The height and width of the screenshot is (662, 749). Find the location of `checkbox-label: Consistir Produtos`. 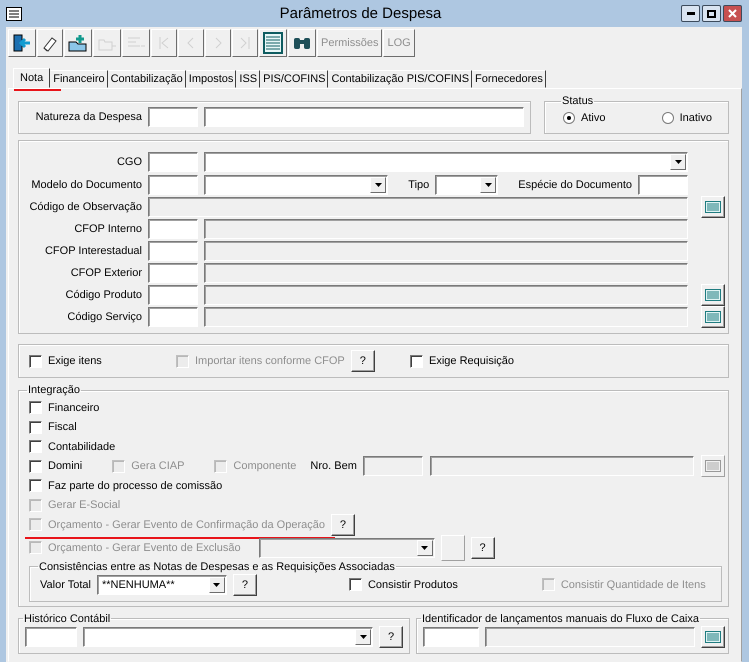

checkbox-label: Consistir Produtos is located at coordinates (413, 584).